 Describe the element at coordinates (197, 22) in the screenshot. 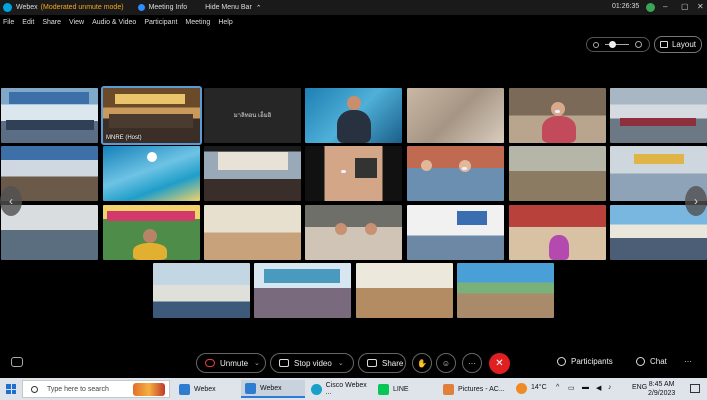

I see `menu-meeting: Meeting` at that location.